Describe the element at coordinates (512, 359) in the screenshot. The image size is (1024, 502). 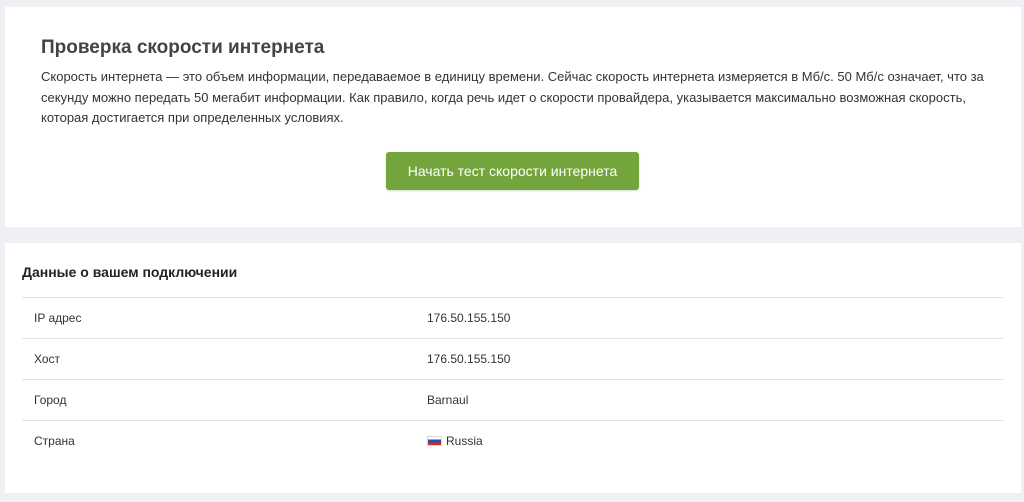
I see `table-row-host: Хост 176.50.155.150` at that location.